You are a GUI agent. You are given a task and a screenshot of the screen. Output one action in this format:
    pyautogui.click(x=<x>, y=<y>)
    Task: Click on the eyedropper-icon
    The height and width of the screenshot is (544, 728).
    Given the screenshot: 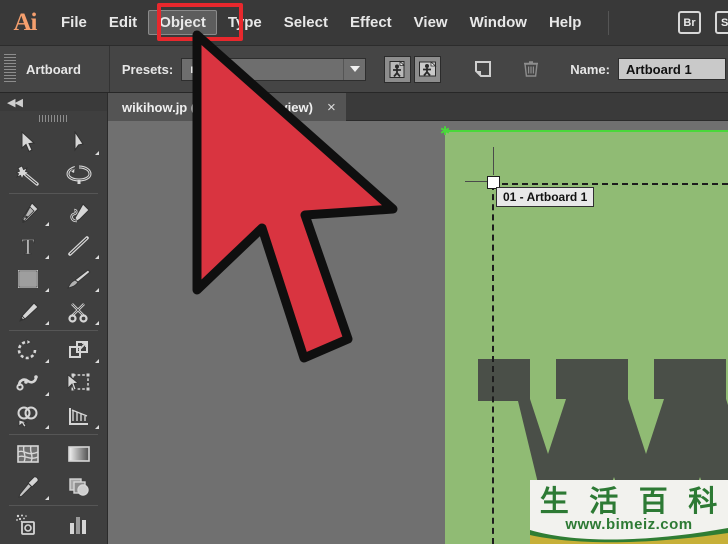 What is the action you would take?
    pyautogui.click(x=28, y=486)
    